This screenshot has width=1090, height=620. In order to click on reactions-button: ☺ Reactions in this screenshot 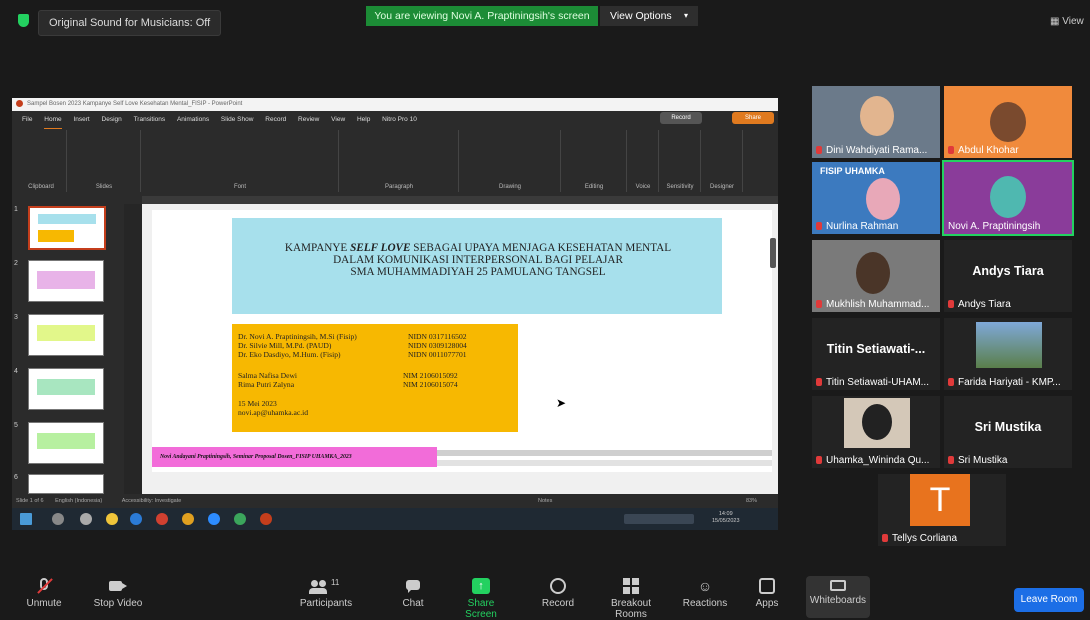, I will do `click(705, 593)`.